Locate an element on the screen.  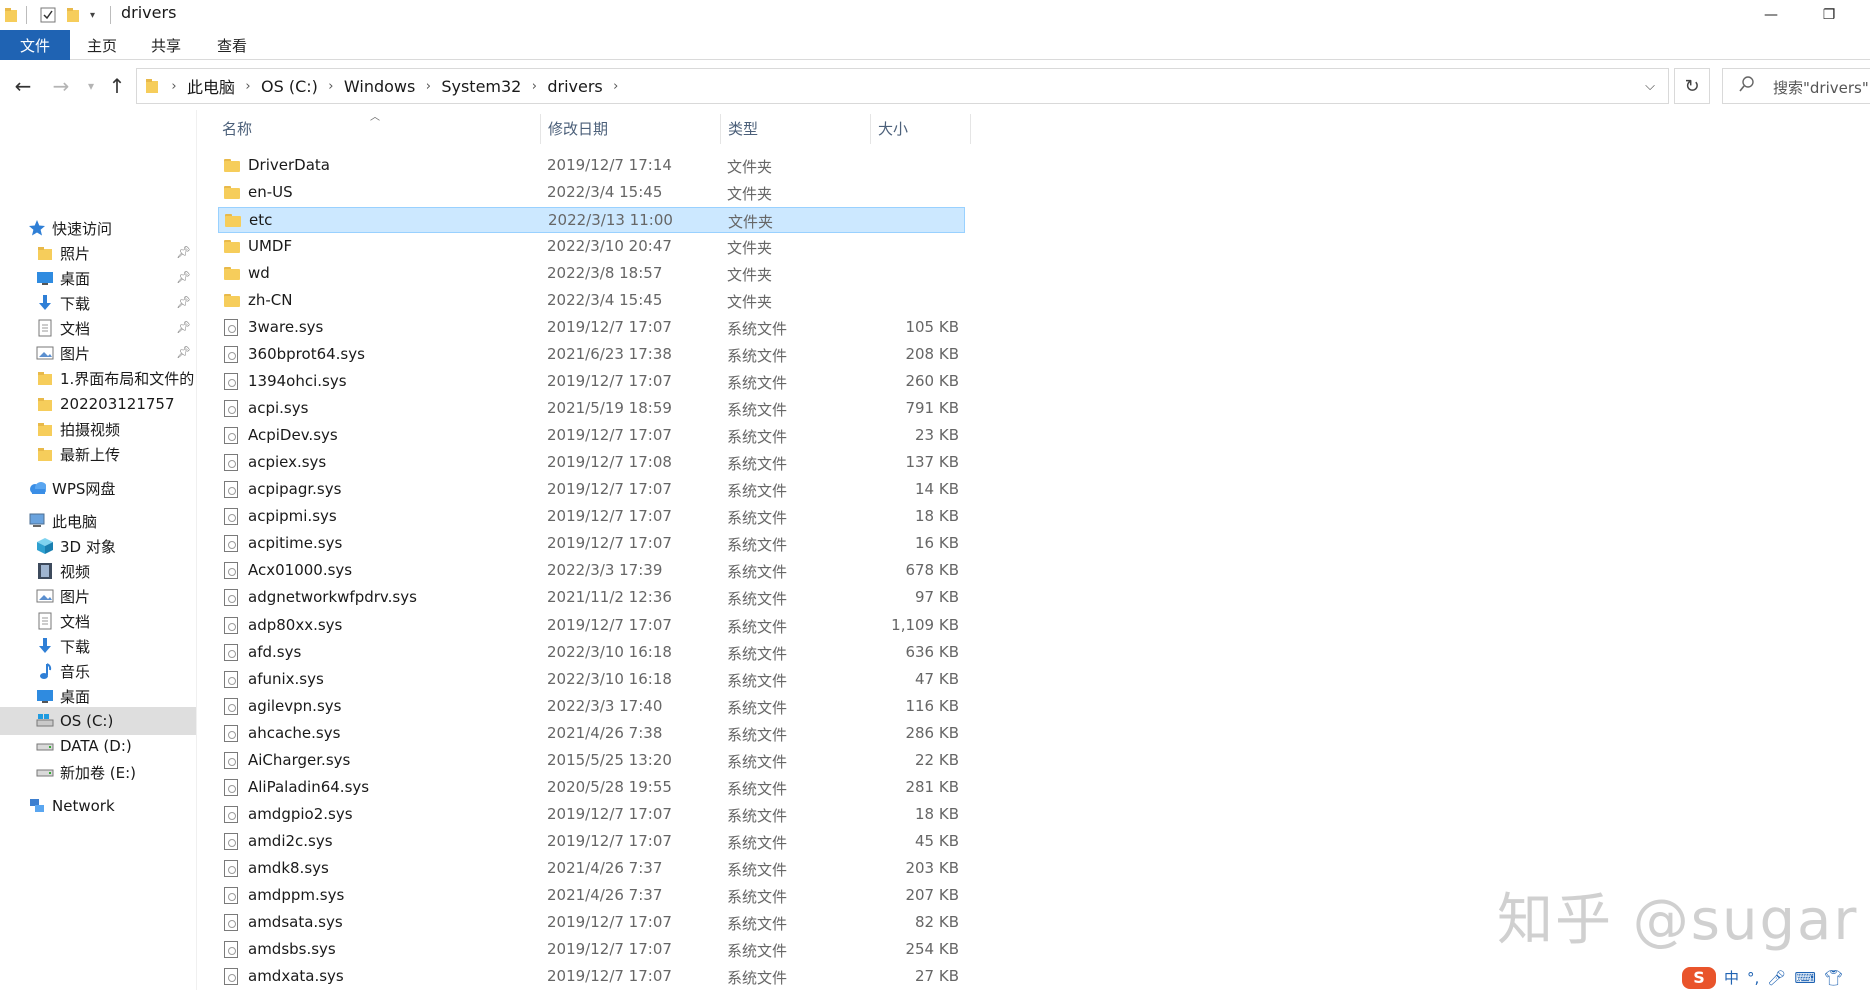
file-name: 360bprot64.sys is located at coordinates (306, 354).